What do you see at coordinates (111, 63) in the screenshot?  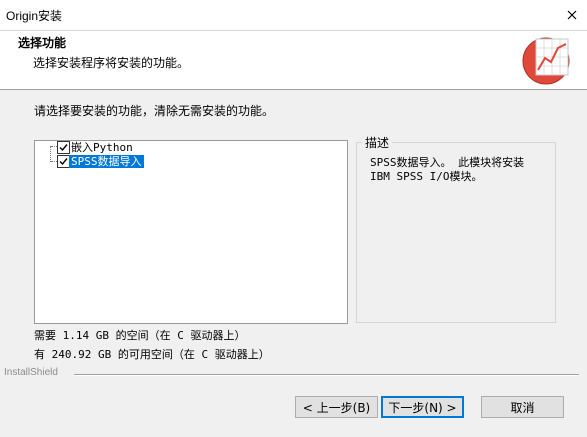 I see `page-subtitle: 选择安装程序将安装的功能。` at bounding box center [111, 63].